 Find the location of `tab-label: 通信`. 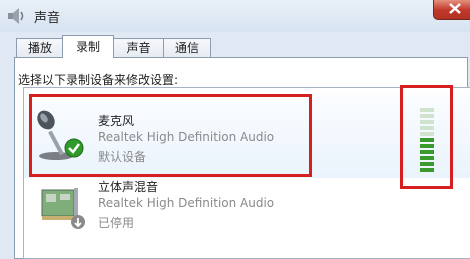

tab-label: 通信 is located at coordinates (186, 48).